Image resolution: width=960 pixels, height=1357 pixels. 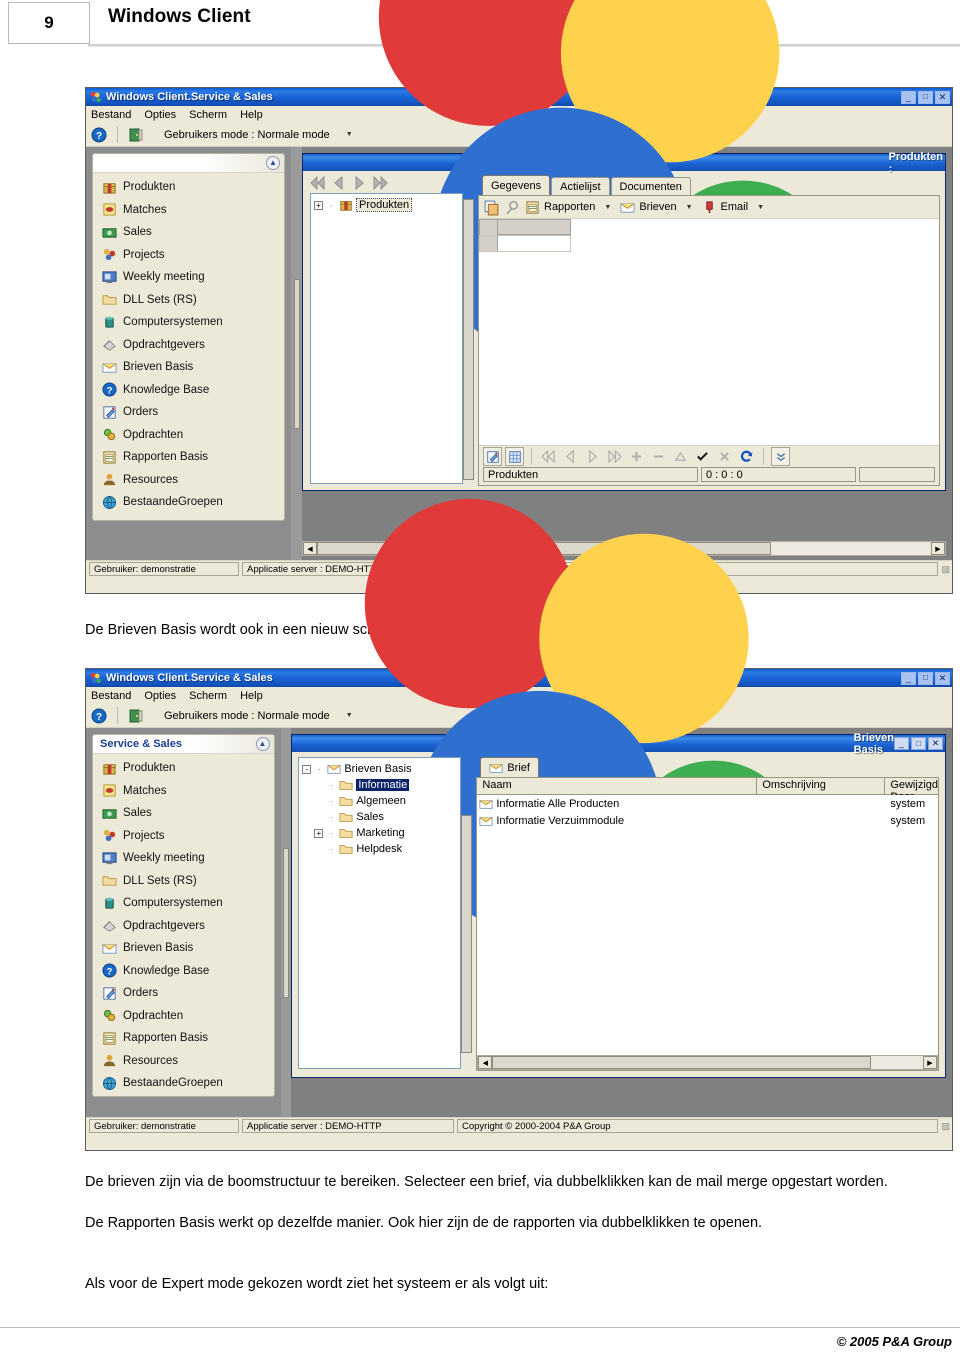 What do you see at coordinates (760, 207) in the screenshot?
I see `email-dropdown-caret: ▼` at bounding box center [760, 207].